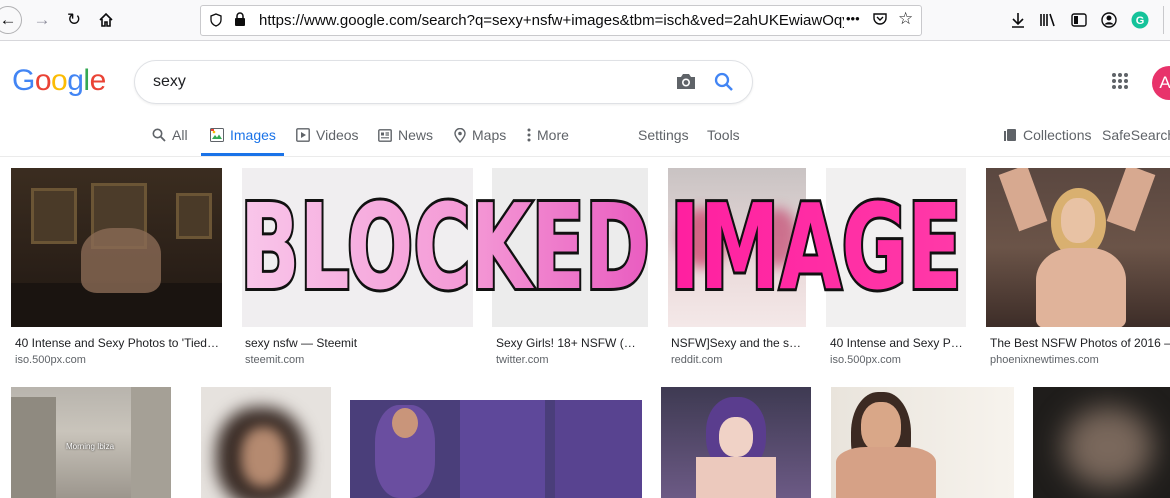  What do you see at coordinates (1079, 20) in the screenshot?
I see `sidebar-icon` at bounding box center [1079, 20].